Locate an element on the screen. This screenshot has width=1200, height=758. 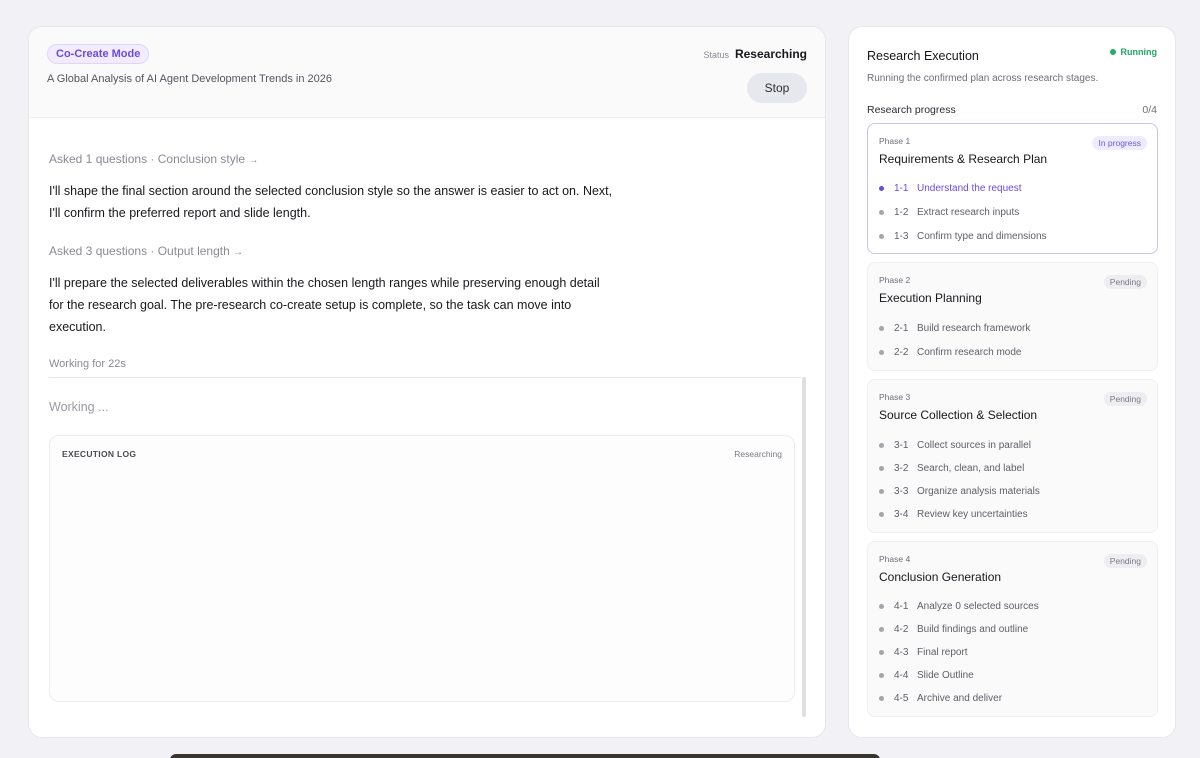
step-id: 4-2 is located at coordinates (901, 629).